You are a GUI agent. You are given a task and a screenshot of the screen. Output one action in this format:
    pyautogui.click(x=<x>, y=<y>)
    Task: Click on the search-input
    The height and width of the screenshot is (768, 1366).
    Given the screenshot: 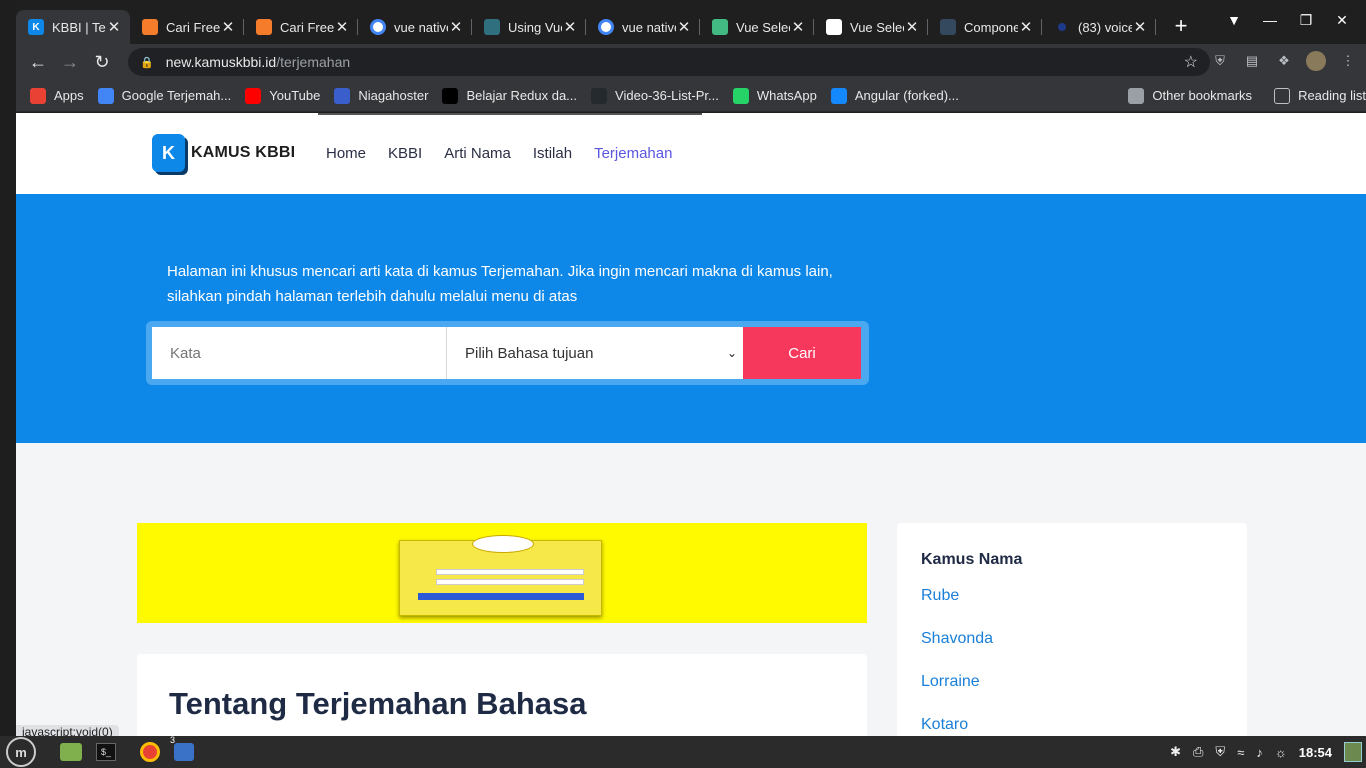 What is the action you would take?
    pyautogui.click(x=299, y=353)
    